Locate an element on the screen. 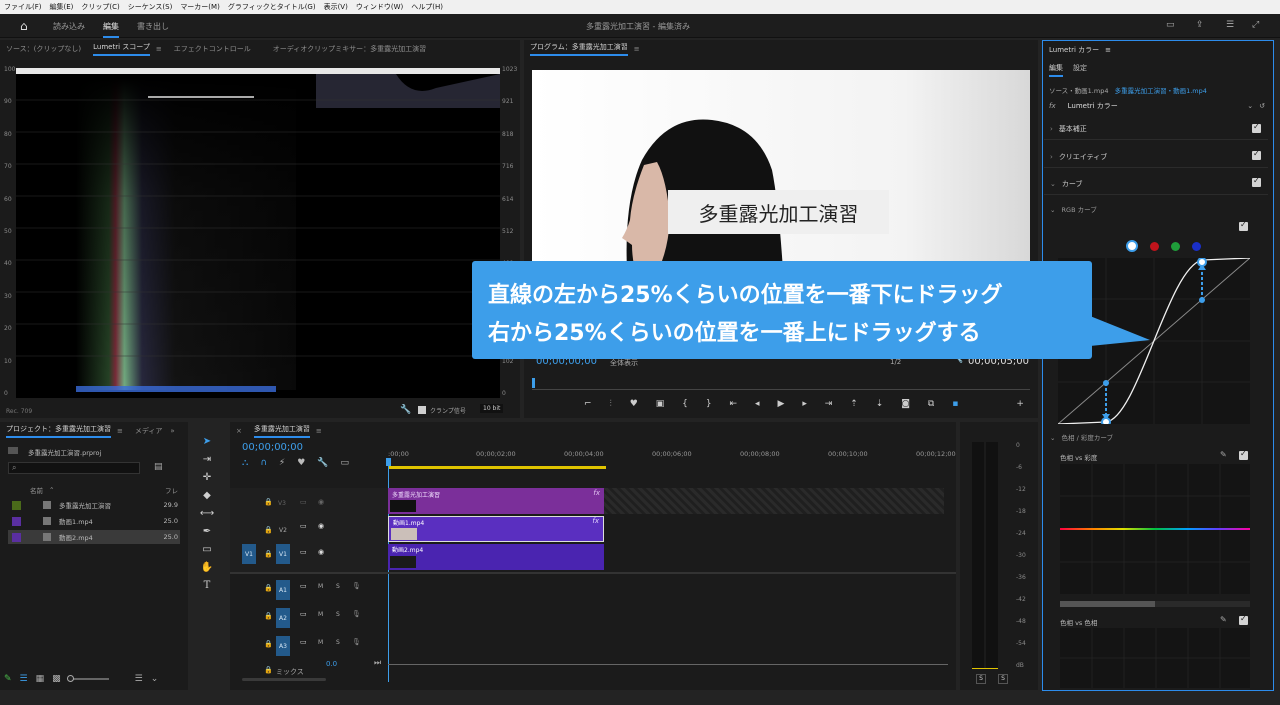 The height and width of the screenshot is (705, 1280). panel-icon: ▭ is located at coordinates (1170, 25).